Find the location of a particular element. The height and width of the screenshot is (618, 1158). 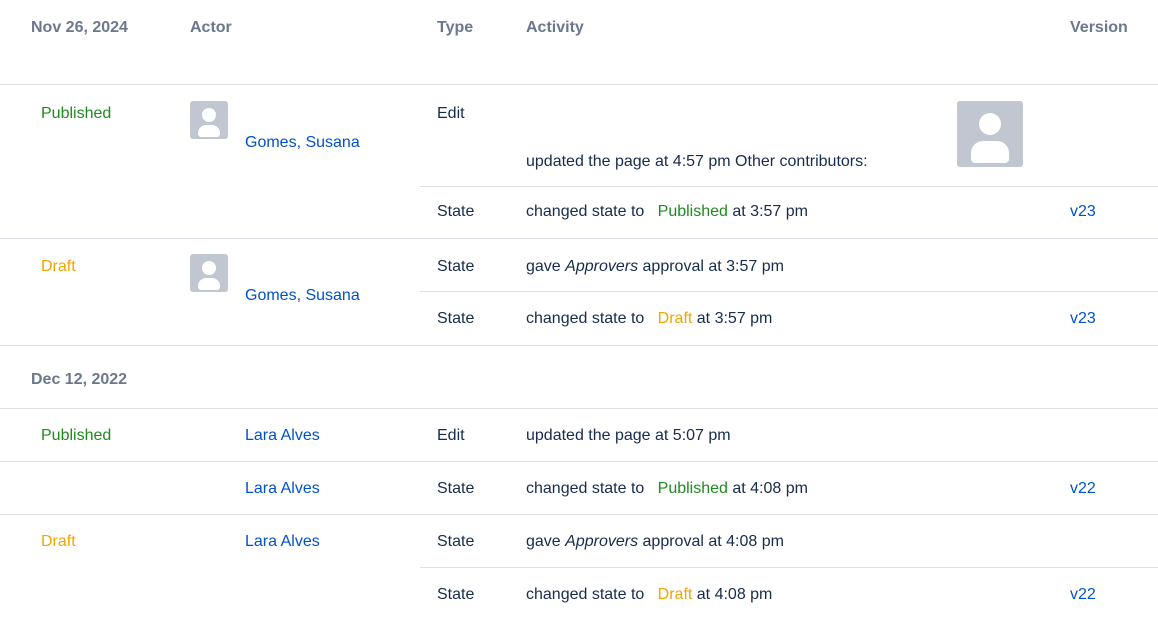

contributor-avatar-icon is located at coordinates (990, 134).